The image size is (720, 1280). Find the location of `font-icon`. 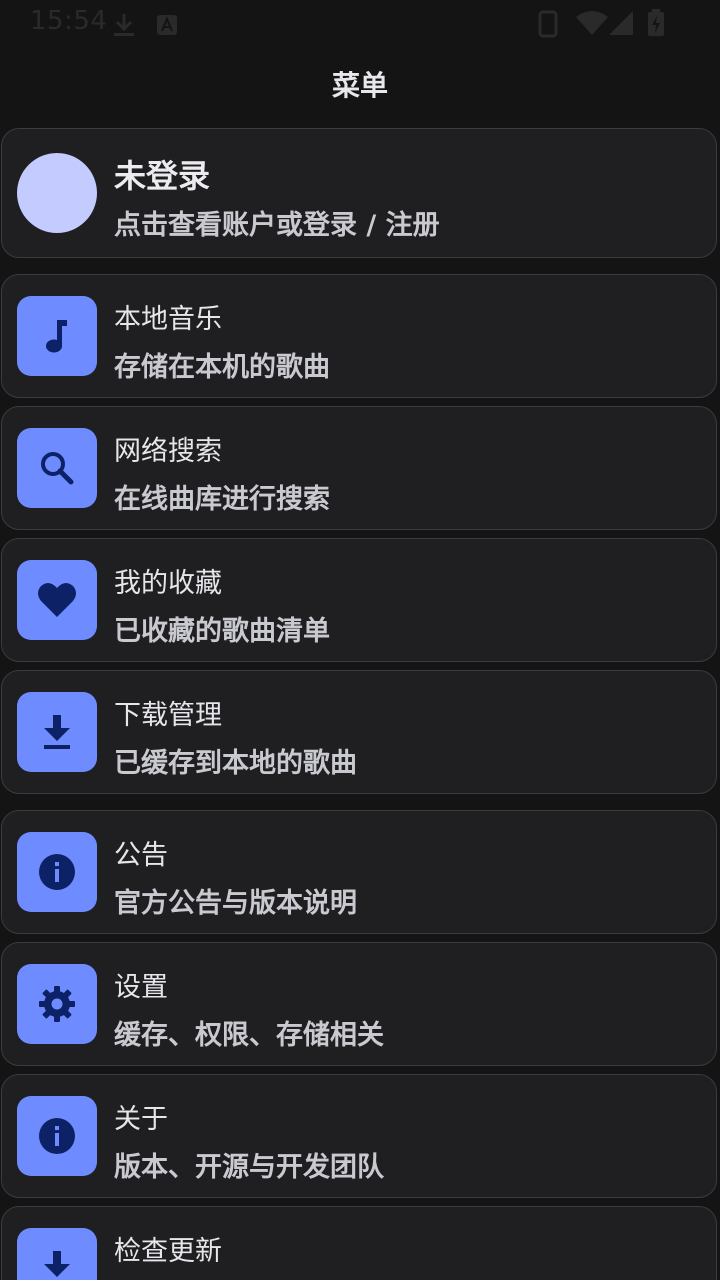

font-icon is located at coordinates (167, 25).